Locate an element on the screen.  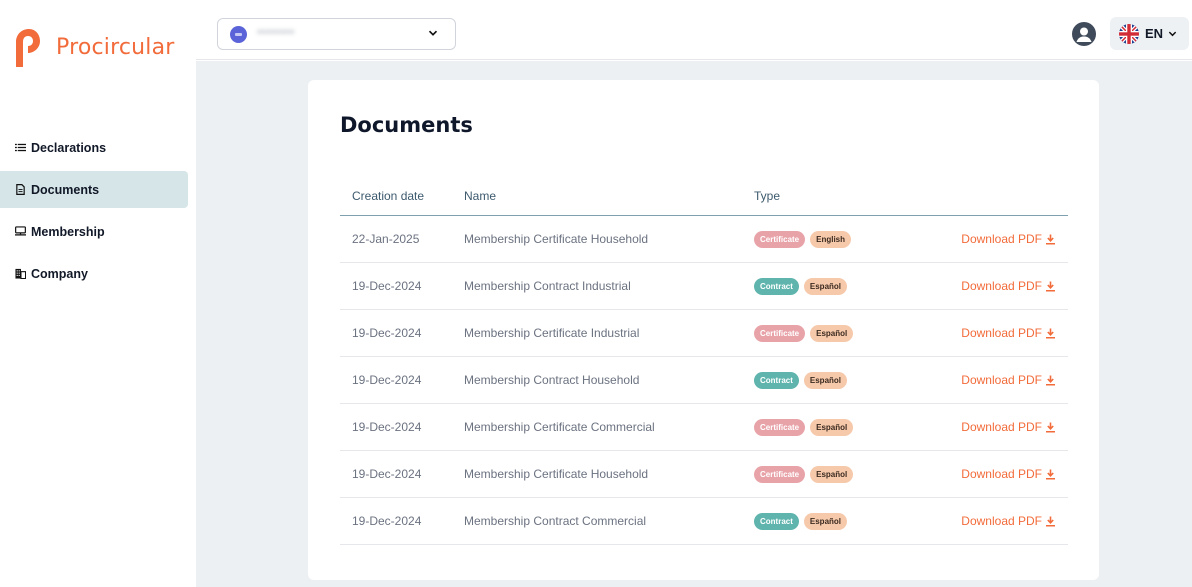
document-icon is located at coordinates (20, 190).